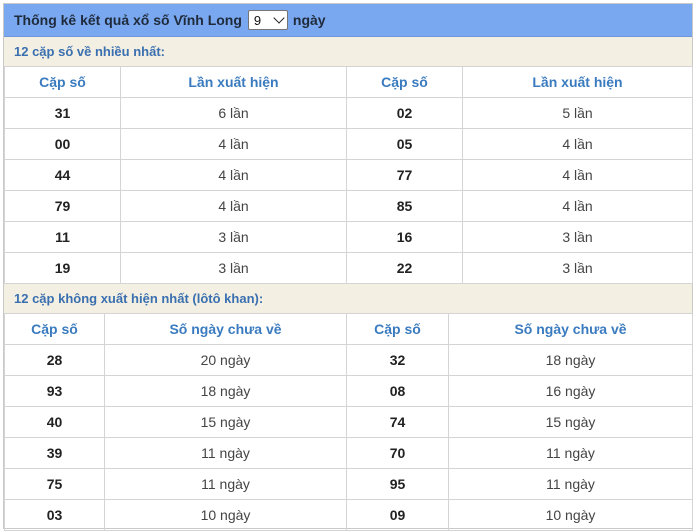 This screenshot has width=699, height=532. I want to click on table-row: 75 11 ngày 95 11 ngày, so click(348, 484).